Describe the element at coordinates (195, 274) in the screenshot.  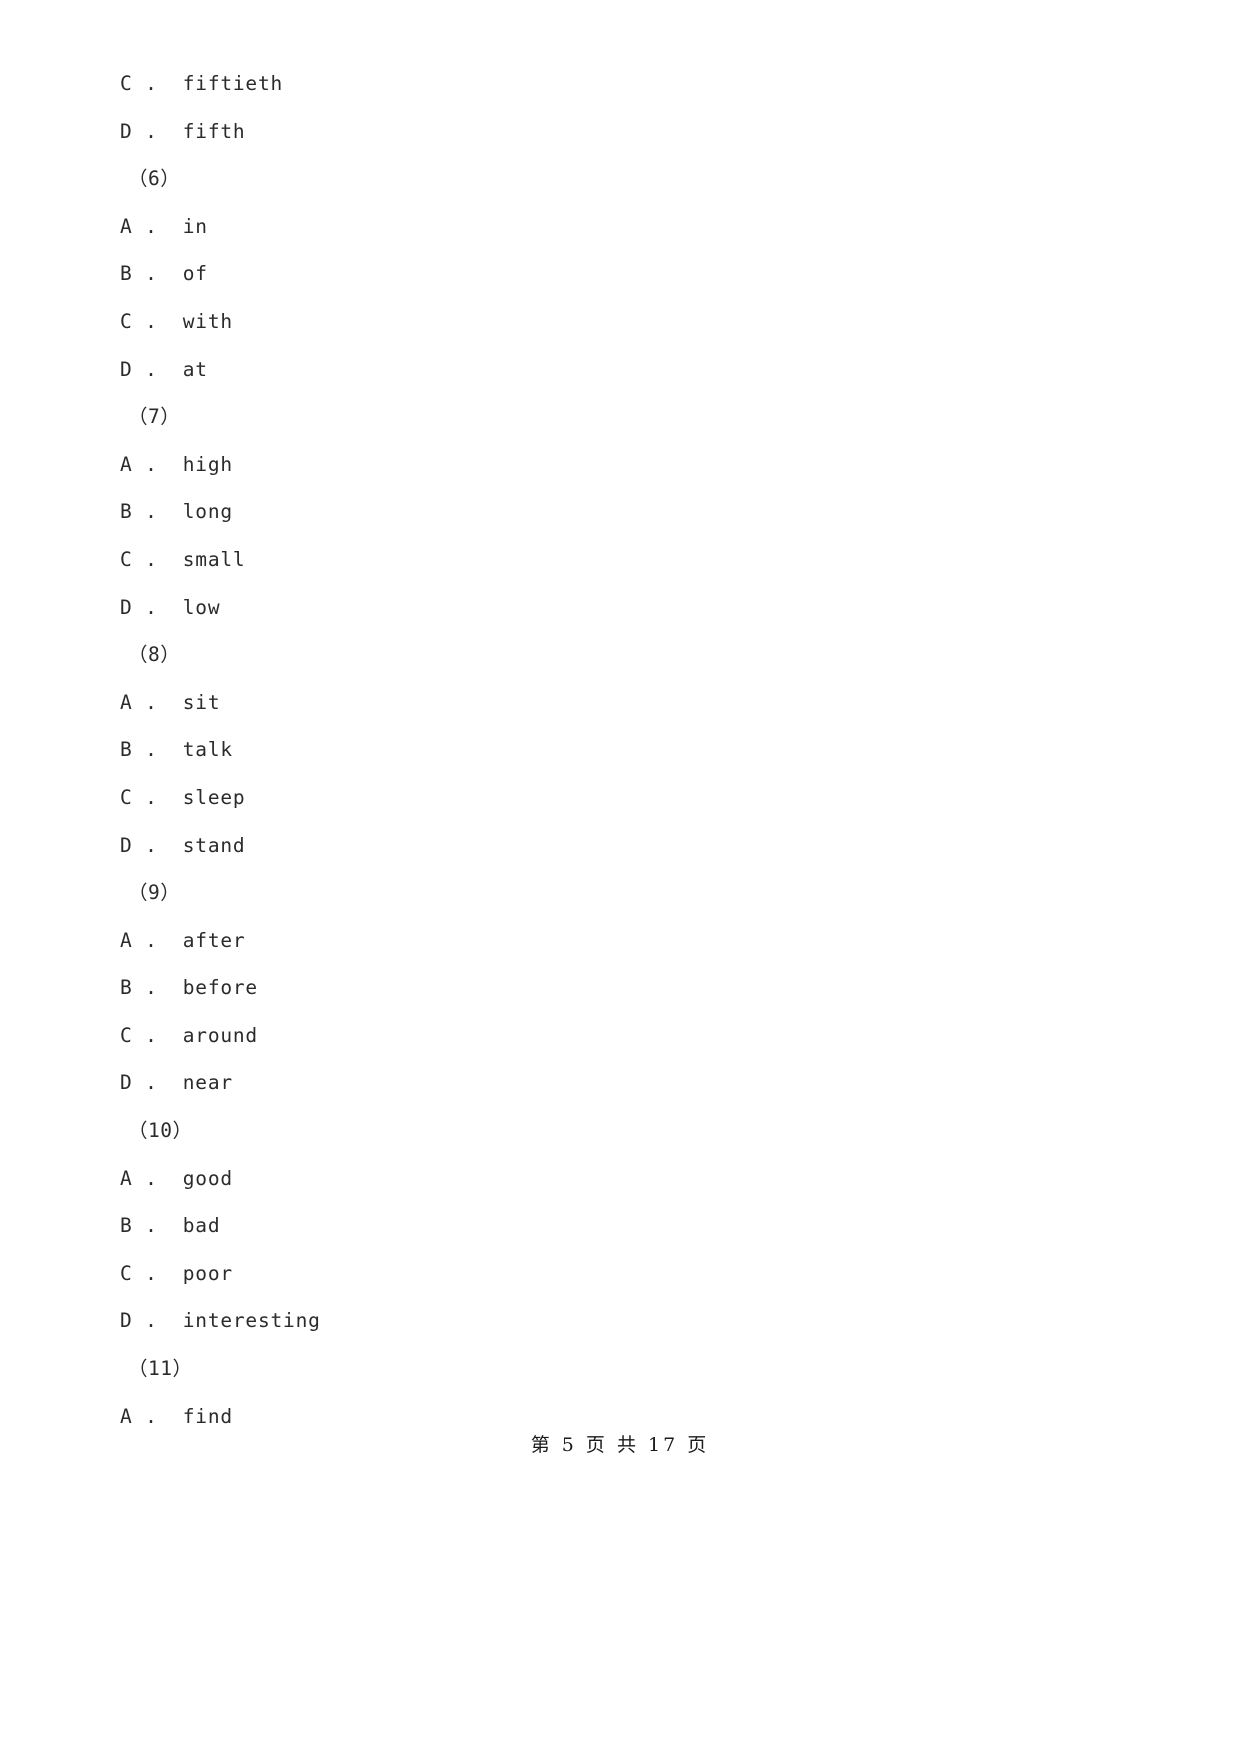
I see `option-text: of` at that location.